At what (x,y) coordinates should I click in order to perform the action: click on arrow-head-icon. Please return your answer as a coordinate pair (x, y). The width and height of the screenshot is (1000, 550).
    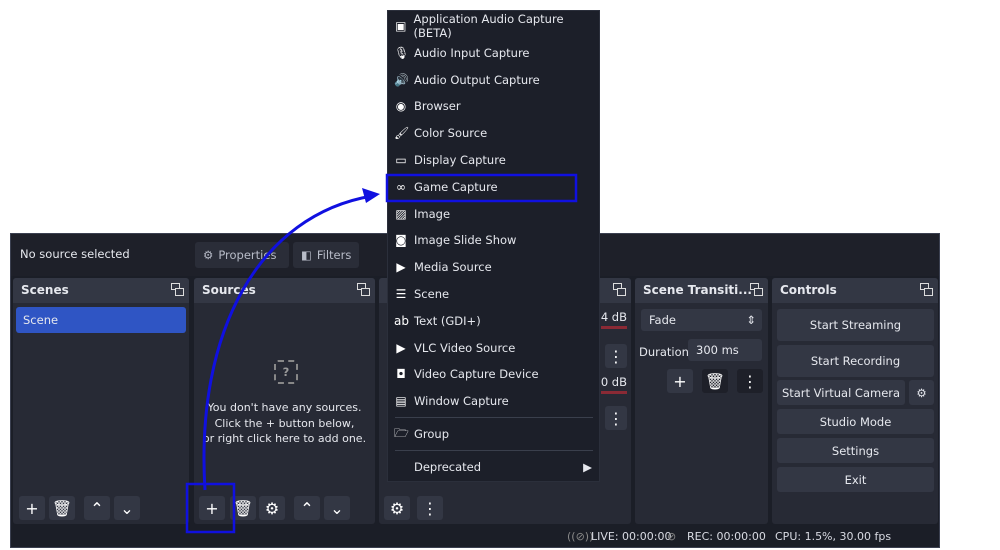
    Looking at the image, I should click on (371, 195).